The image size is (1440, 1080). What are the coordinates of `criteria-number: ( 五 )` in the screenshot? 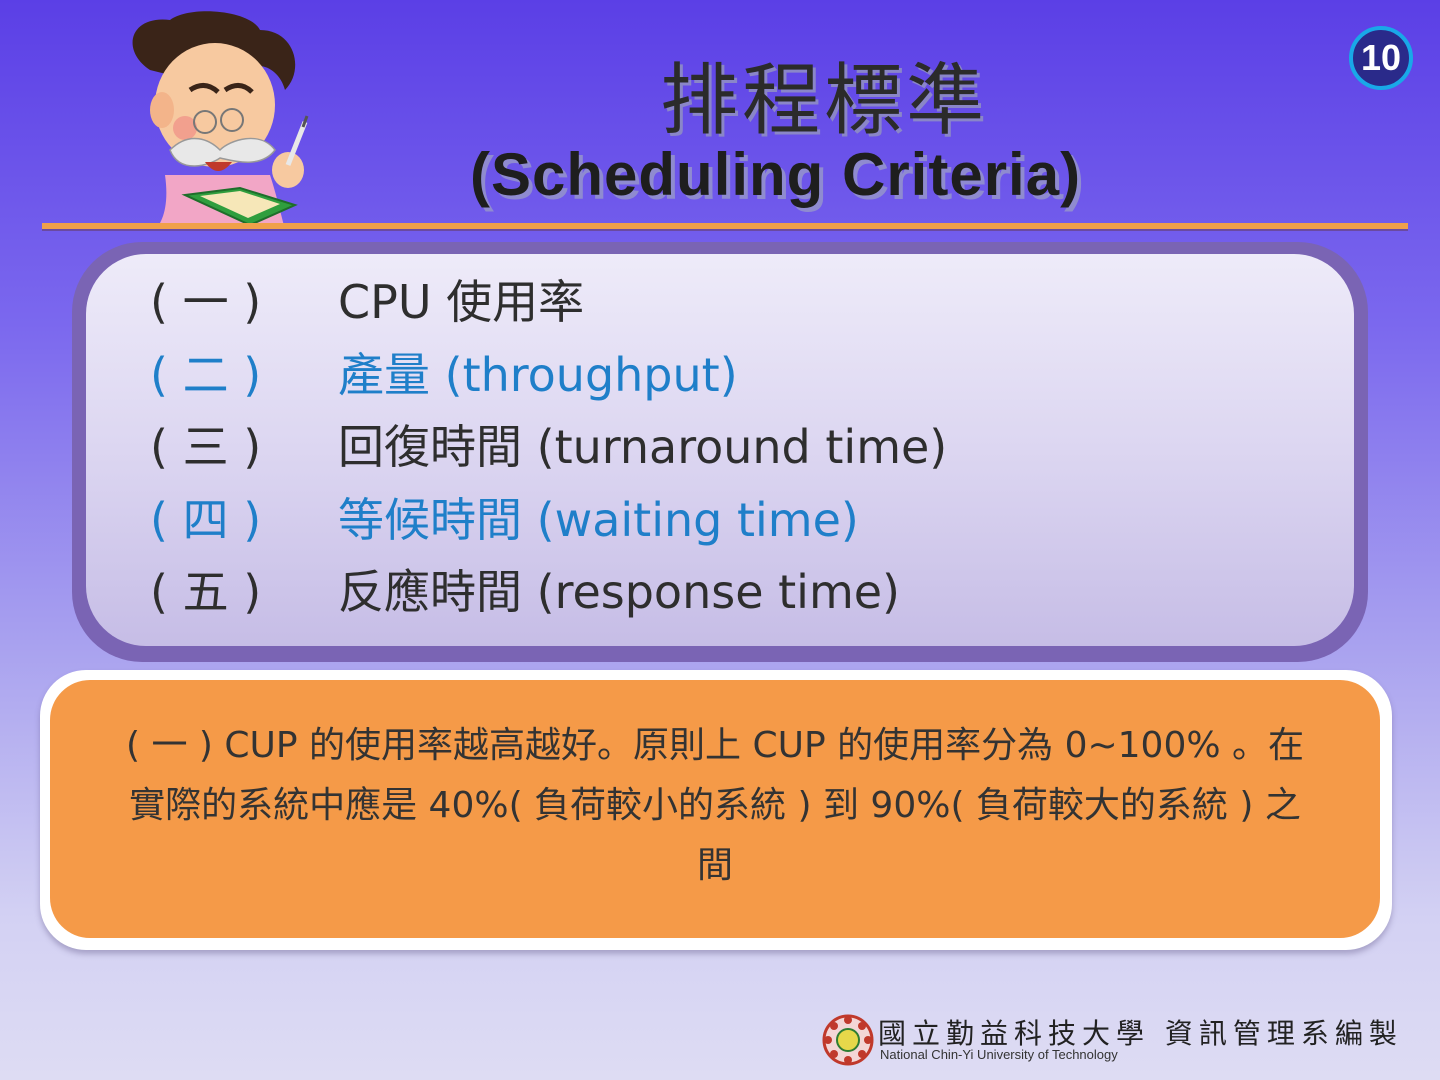 It's located at (206, 592).